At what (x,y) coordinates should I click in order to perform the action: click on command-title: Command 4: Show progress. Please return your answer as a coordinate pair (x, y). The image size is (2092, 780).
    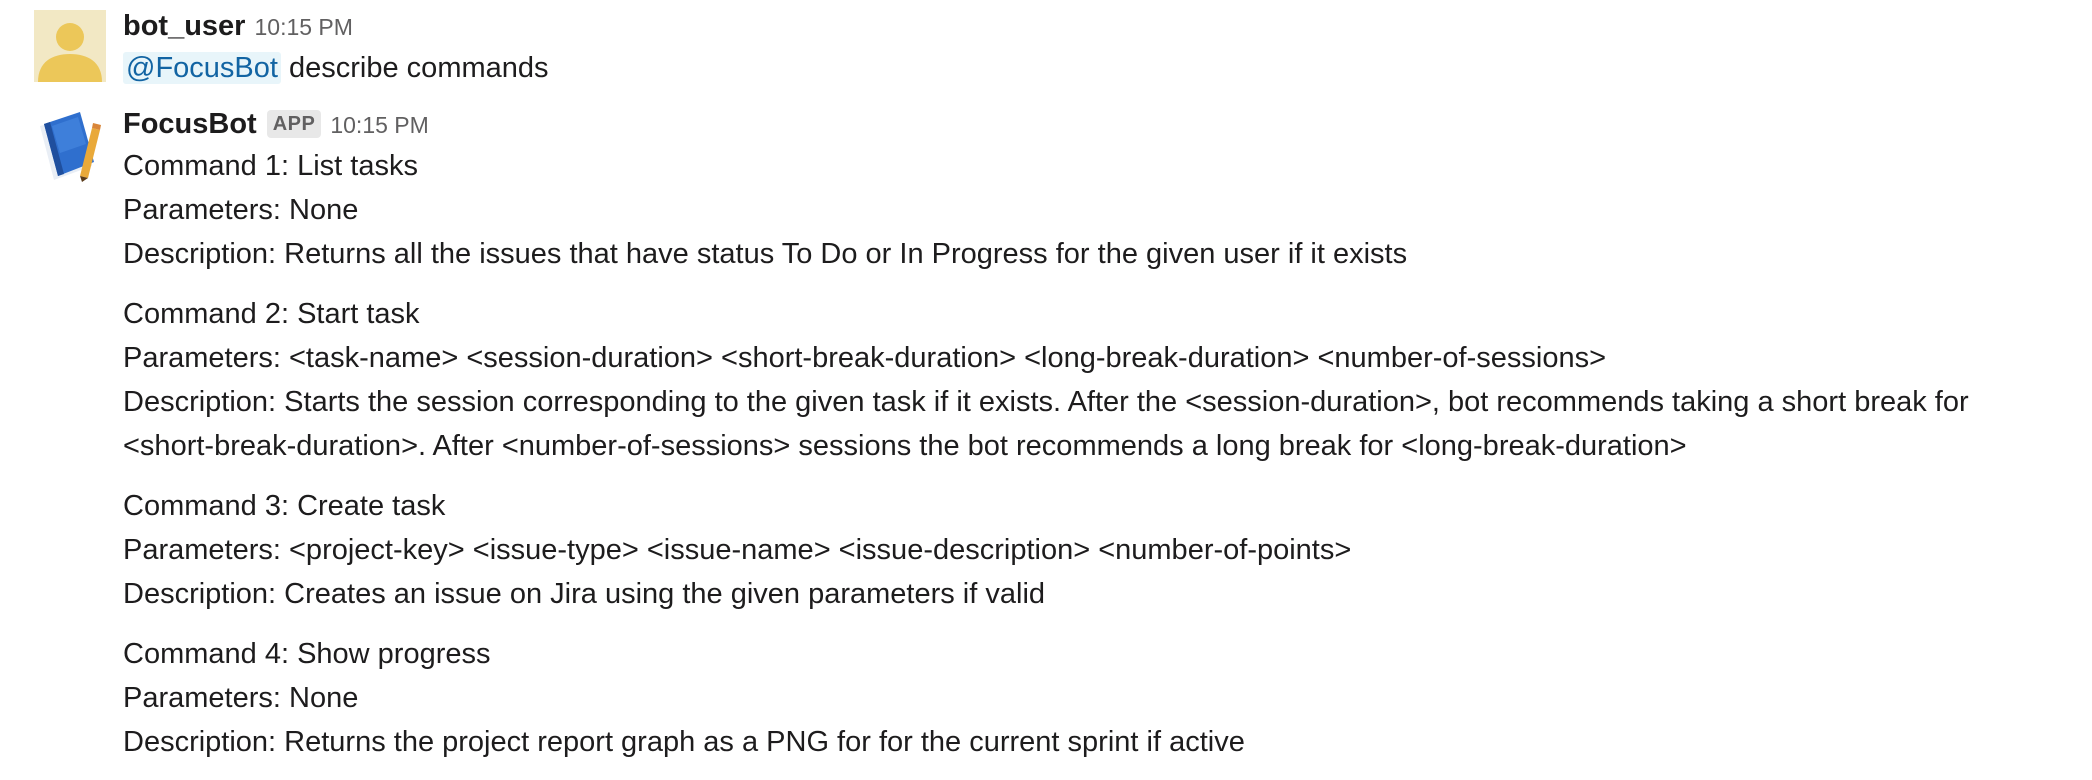
    Looking at the image, I should click on (307, 654).